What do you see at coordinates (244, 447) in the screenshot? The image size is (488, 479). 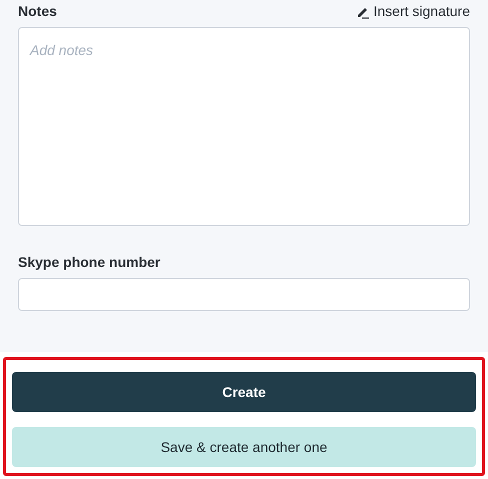 I see `save-and-create-another-button: Save & create another one` at bounding box center [244, 447].